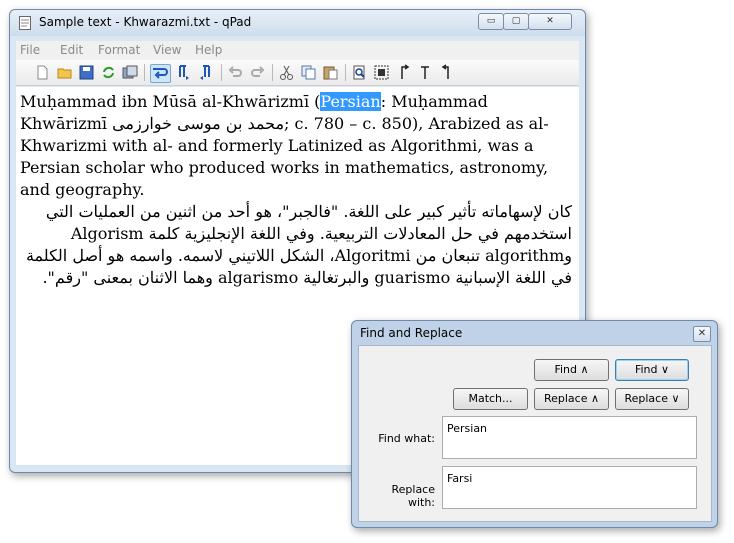 The image size is (734, 543). What do you see at coordinates (297, 50) in the screenshot?
I see `menu-bar: File Edit Format View Help` at bounding box center [297, 50].